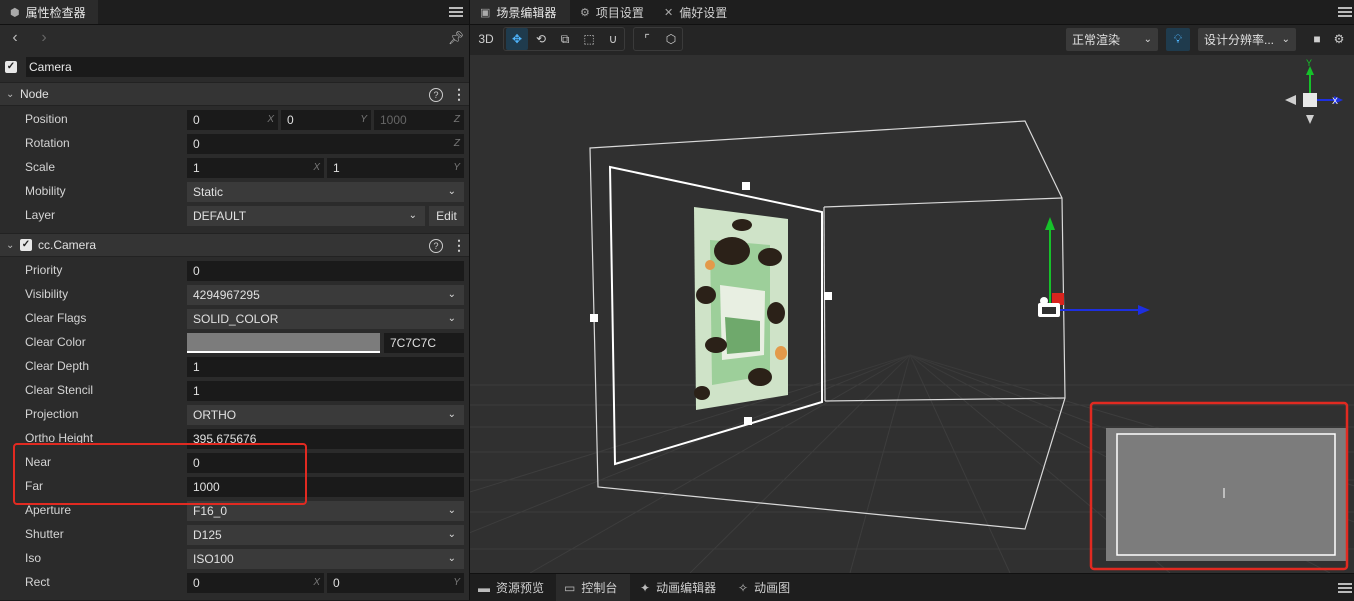 The height and width of the screenshot is (601, 1354). I want to click on near-far-highlight-box, so click(160, 474).